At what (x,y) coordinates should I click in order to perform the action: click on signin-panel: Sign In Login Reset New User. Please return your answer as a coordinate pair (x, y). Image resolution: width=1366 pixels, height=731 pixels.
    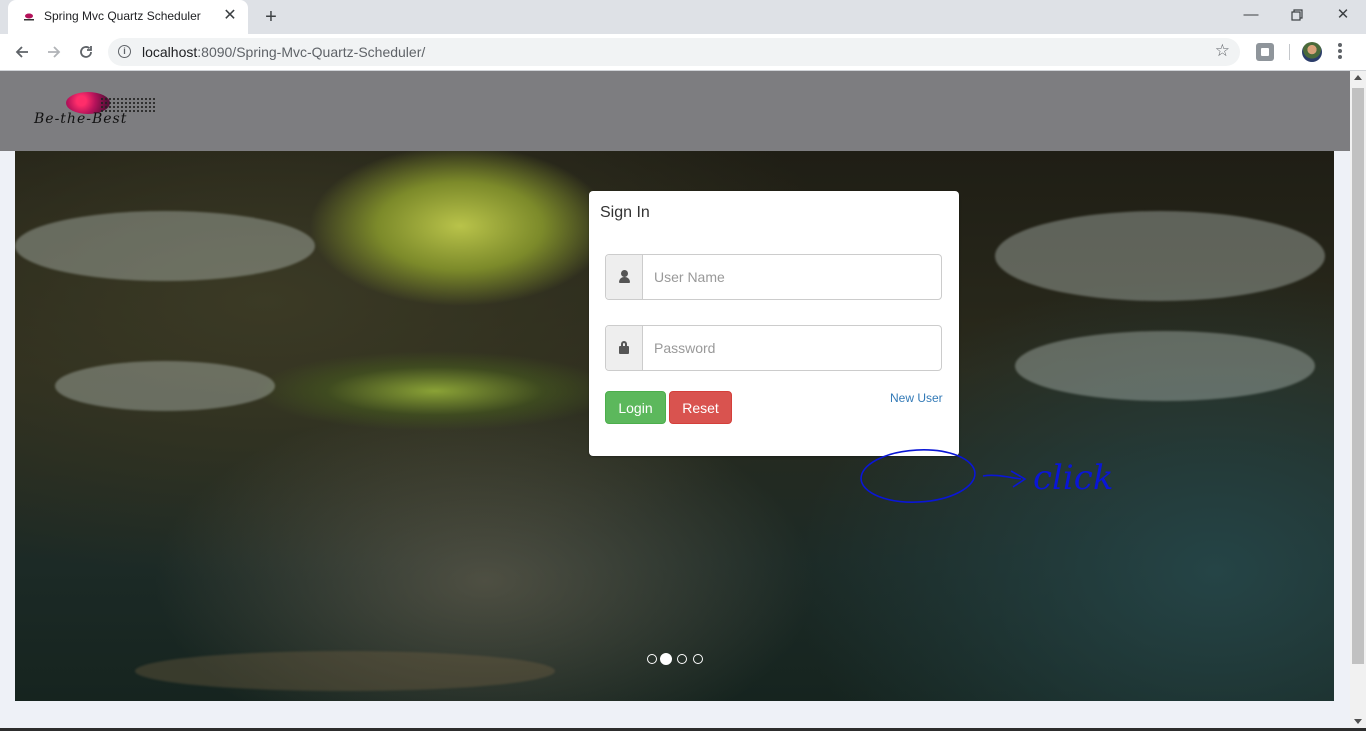
    Looking at the image, I should click on (774, 323).